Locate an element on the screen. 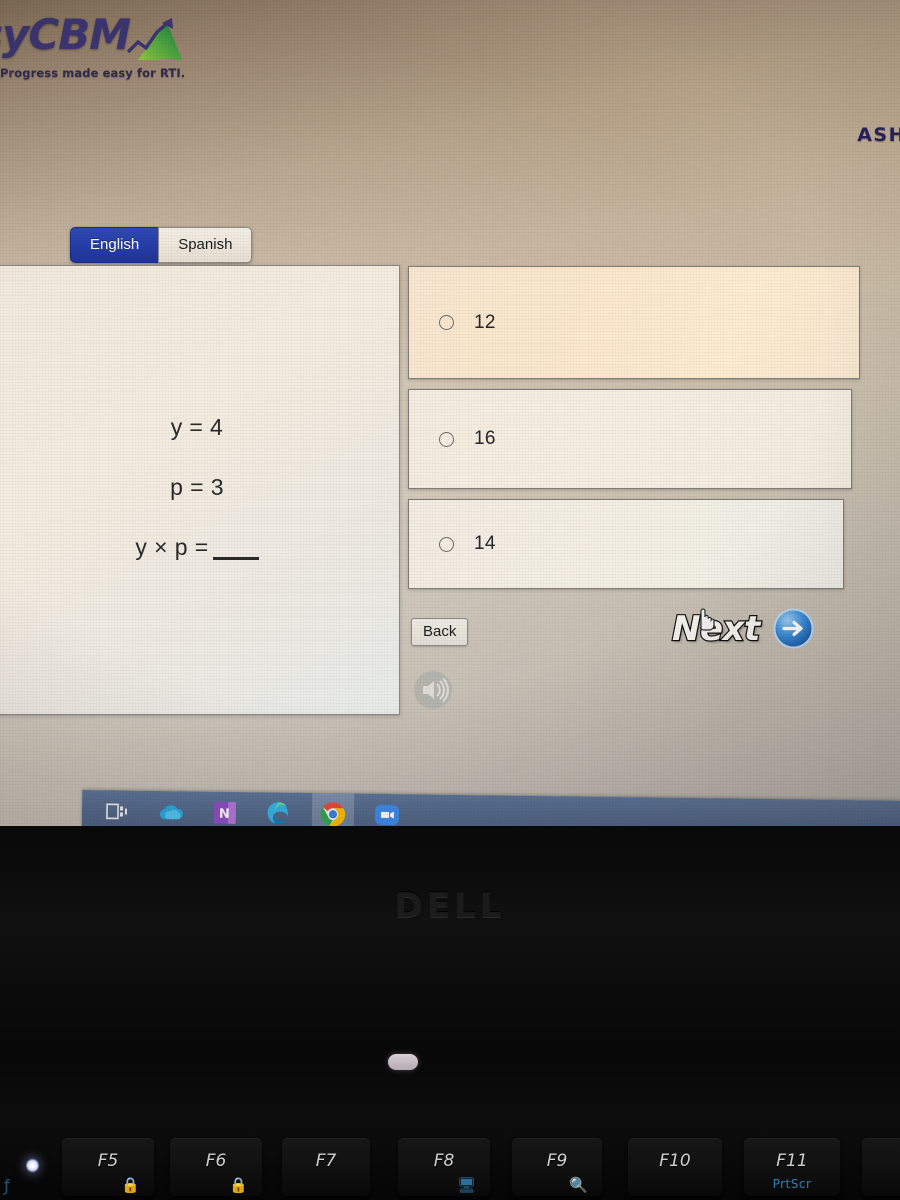 The image size is (900, 1200). key-f10-label: F10 is located at coordinates (675, 1161).